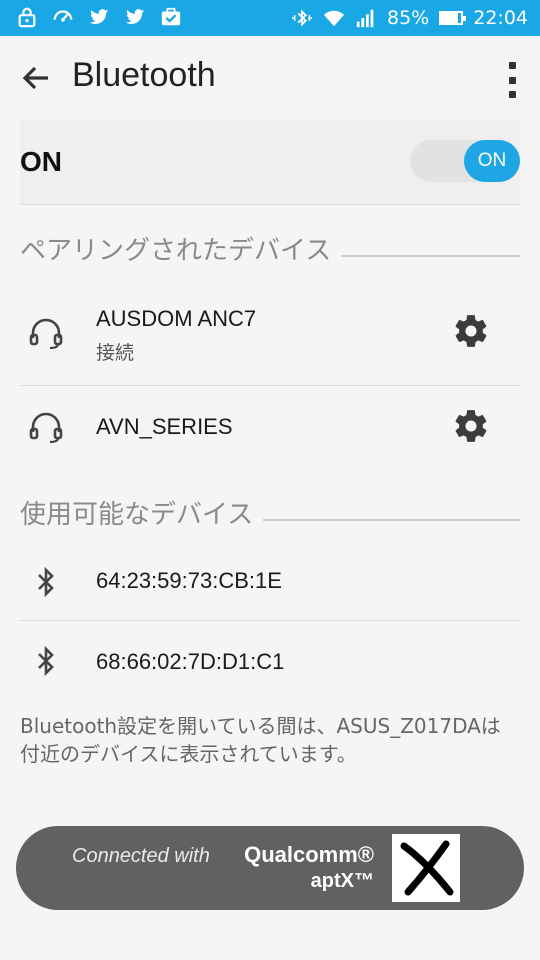 Image resolution: width=540 pixels, height=960 pixels. I want to click on section-title: 使用可能なデバイス, so click(137, 515).